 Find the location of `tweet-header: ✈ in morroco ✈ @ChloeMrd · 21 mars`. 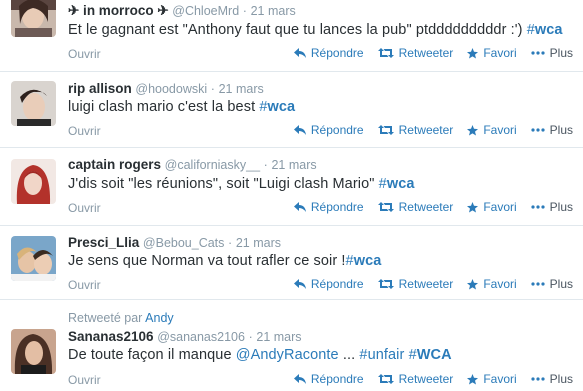

tweet-header: ✈ in morroco ✈ @ChloeMrd · 21 mars is located at coordinates (182, 11).